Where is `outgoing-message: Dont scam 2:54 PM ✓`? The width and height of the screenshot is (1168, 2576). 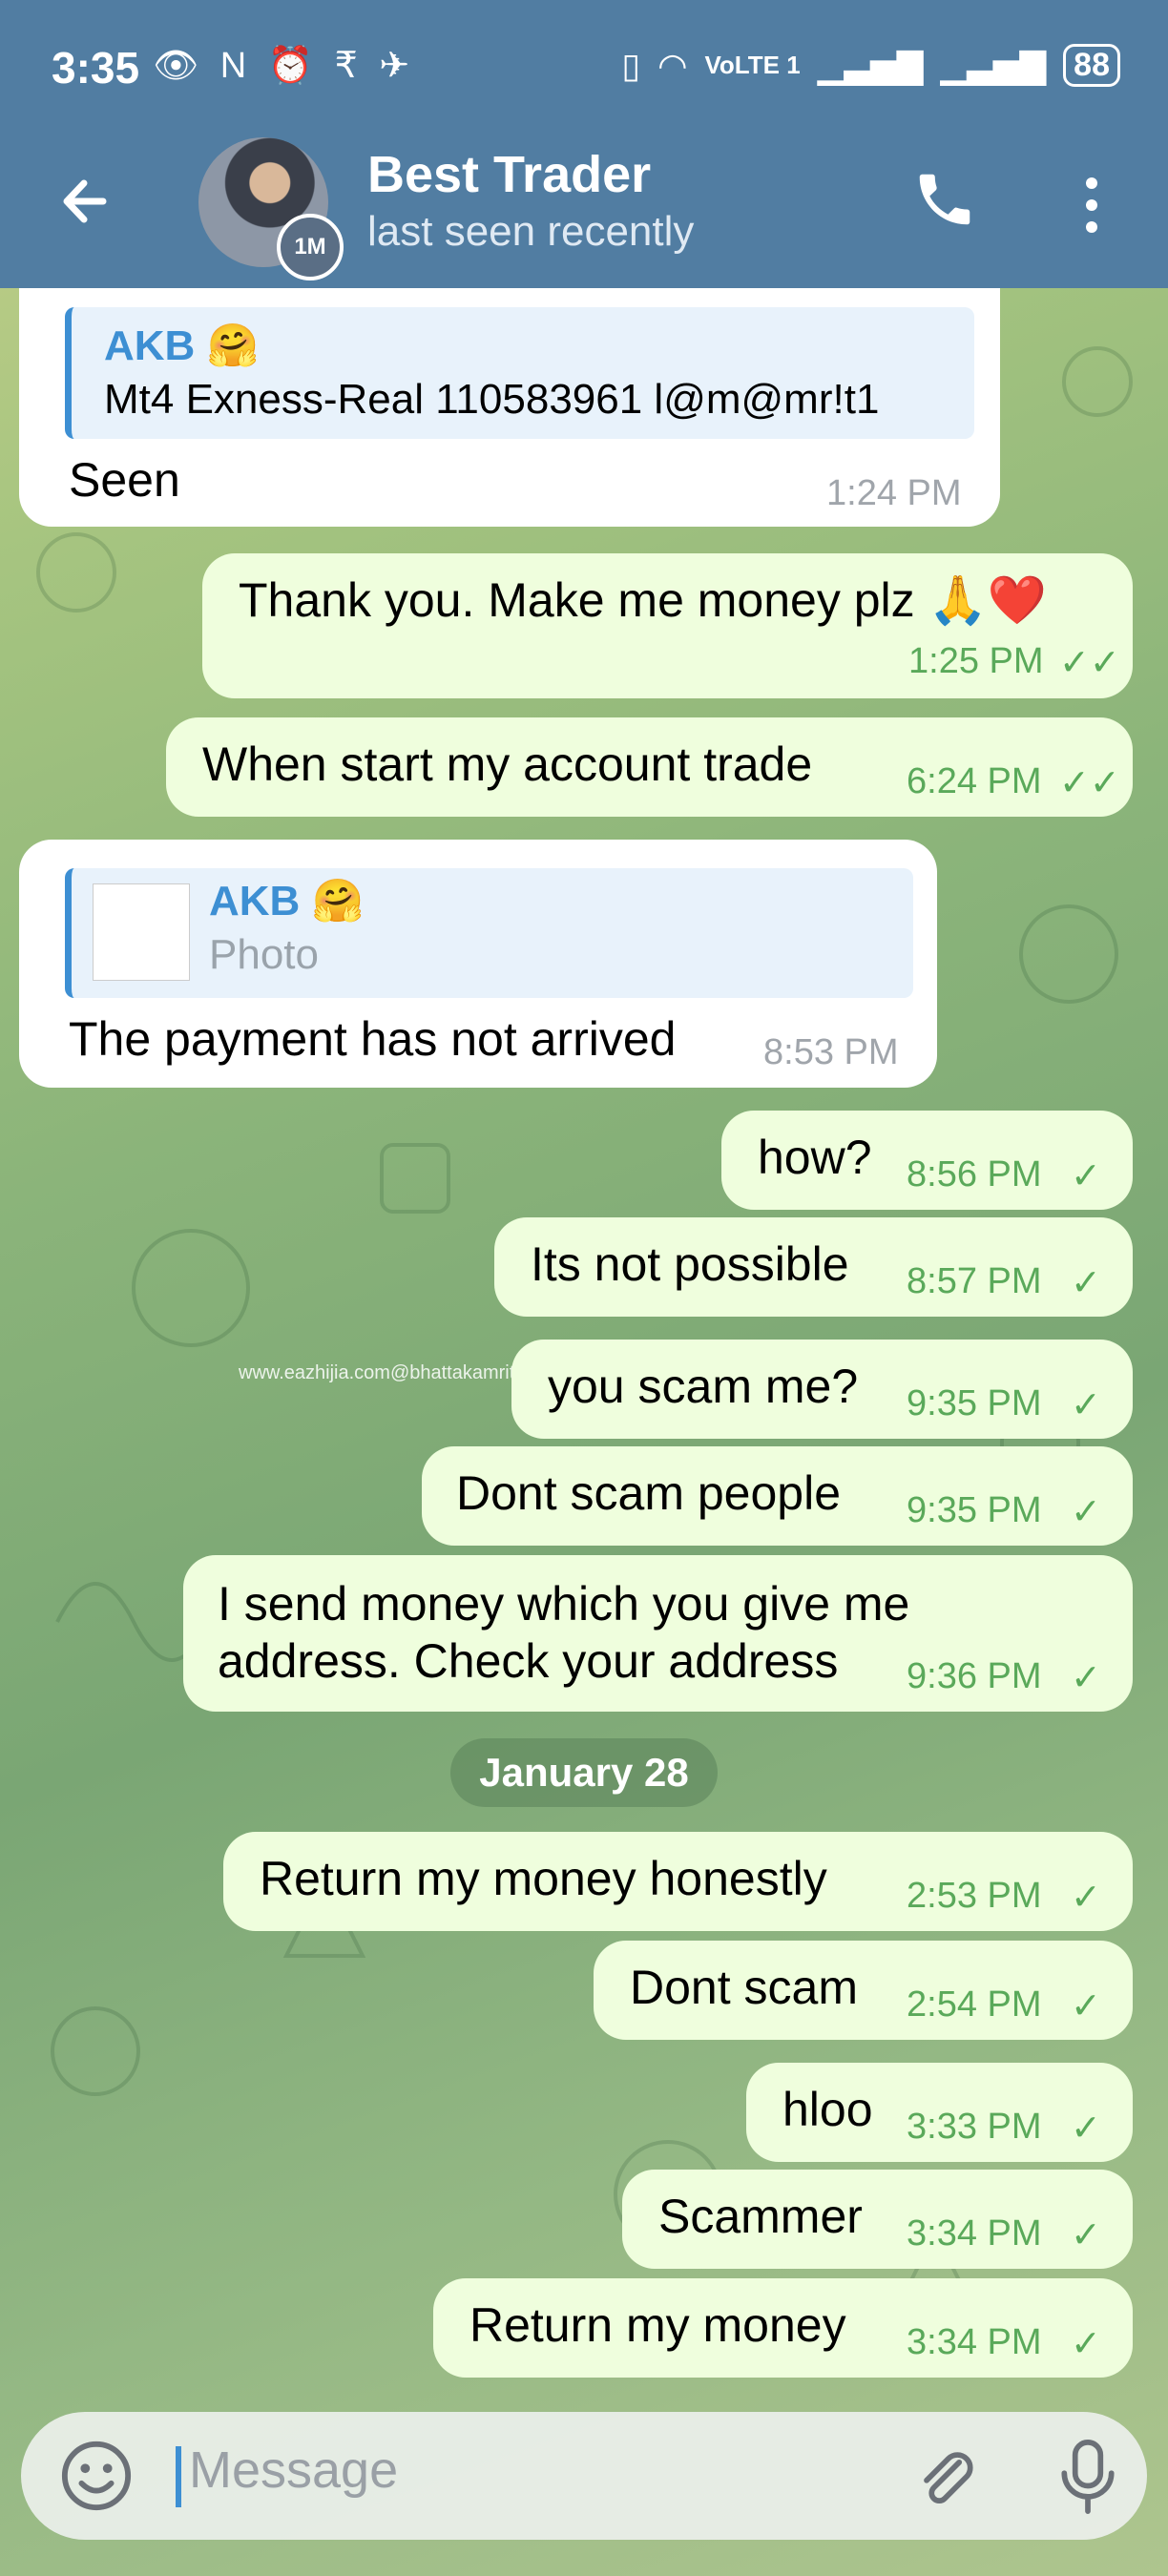
outgoing-message: Dont scam 2:54 PM ✓ is located at coordinates (863, 1990).